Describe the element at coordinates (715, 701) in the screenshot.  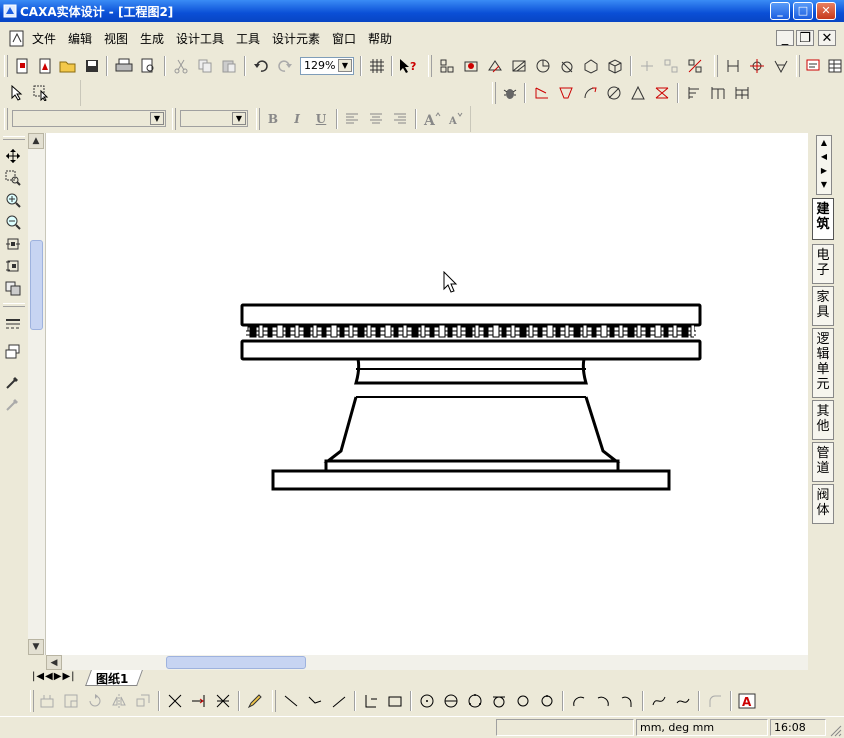
I see `fillet-icon` at that location.